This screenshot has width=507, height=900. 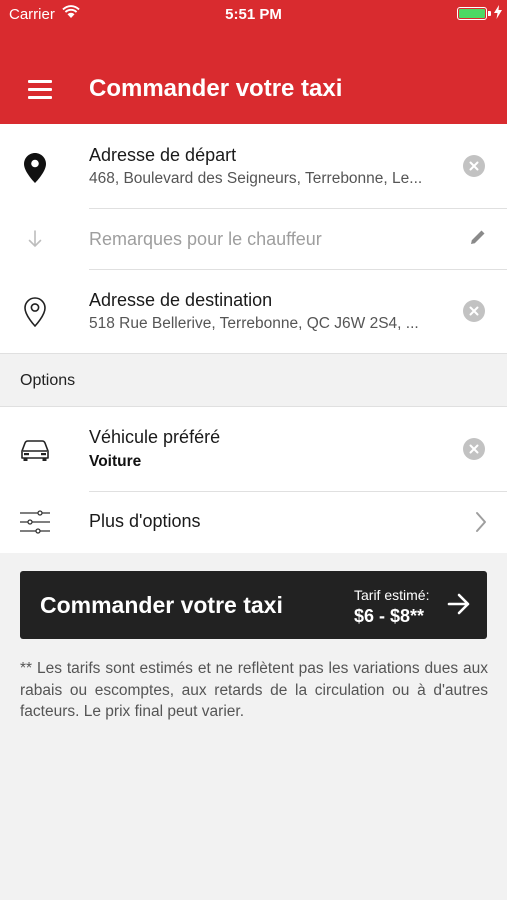 I want to click on remarks-input: Remarques pour le chauffeur, so click(x=205, y=239).